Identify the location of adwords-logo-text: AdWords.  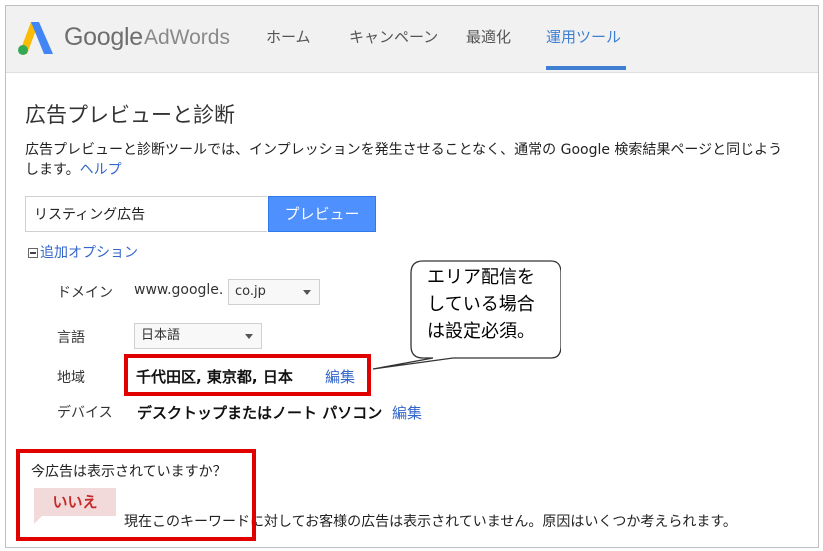
(187, 37).